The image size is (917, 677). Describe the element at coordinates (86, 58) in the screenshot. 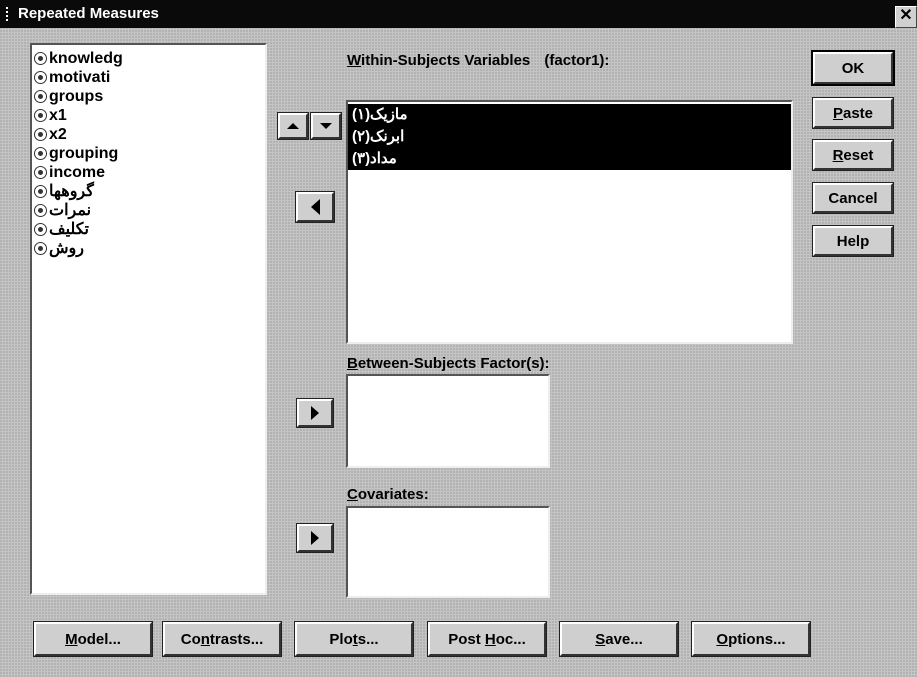

I see `variable-name: knowledg` at that location.